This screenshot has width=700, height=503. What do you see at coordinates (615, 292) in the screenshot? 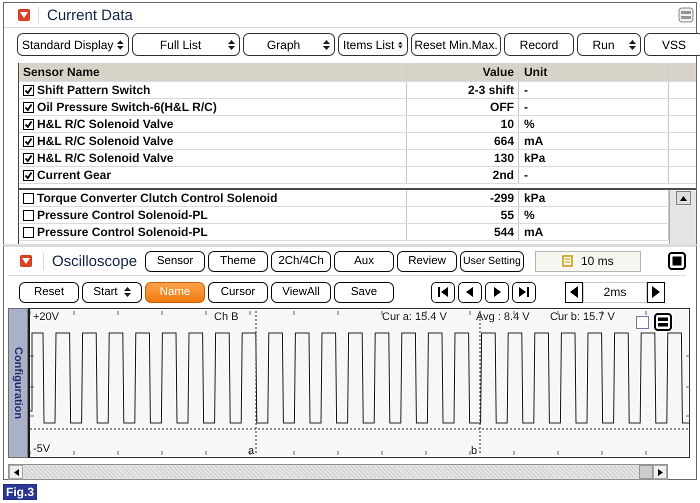
I see `timebase-field: 2ms` at bounding box center [615, 292].